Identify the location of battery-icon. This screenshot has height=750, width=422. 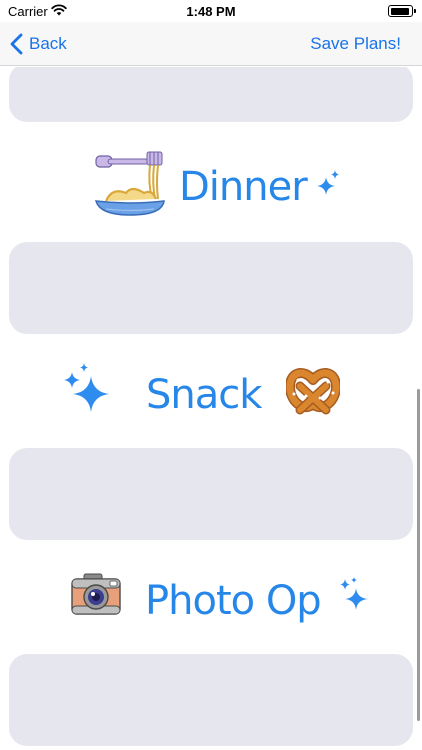
(402, 11).